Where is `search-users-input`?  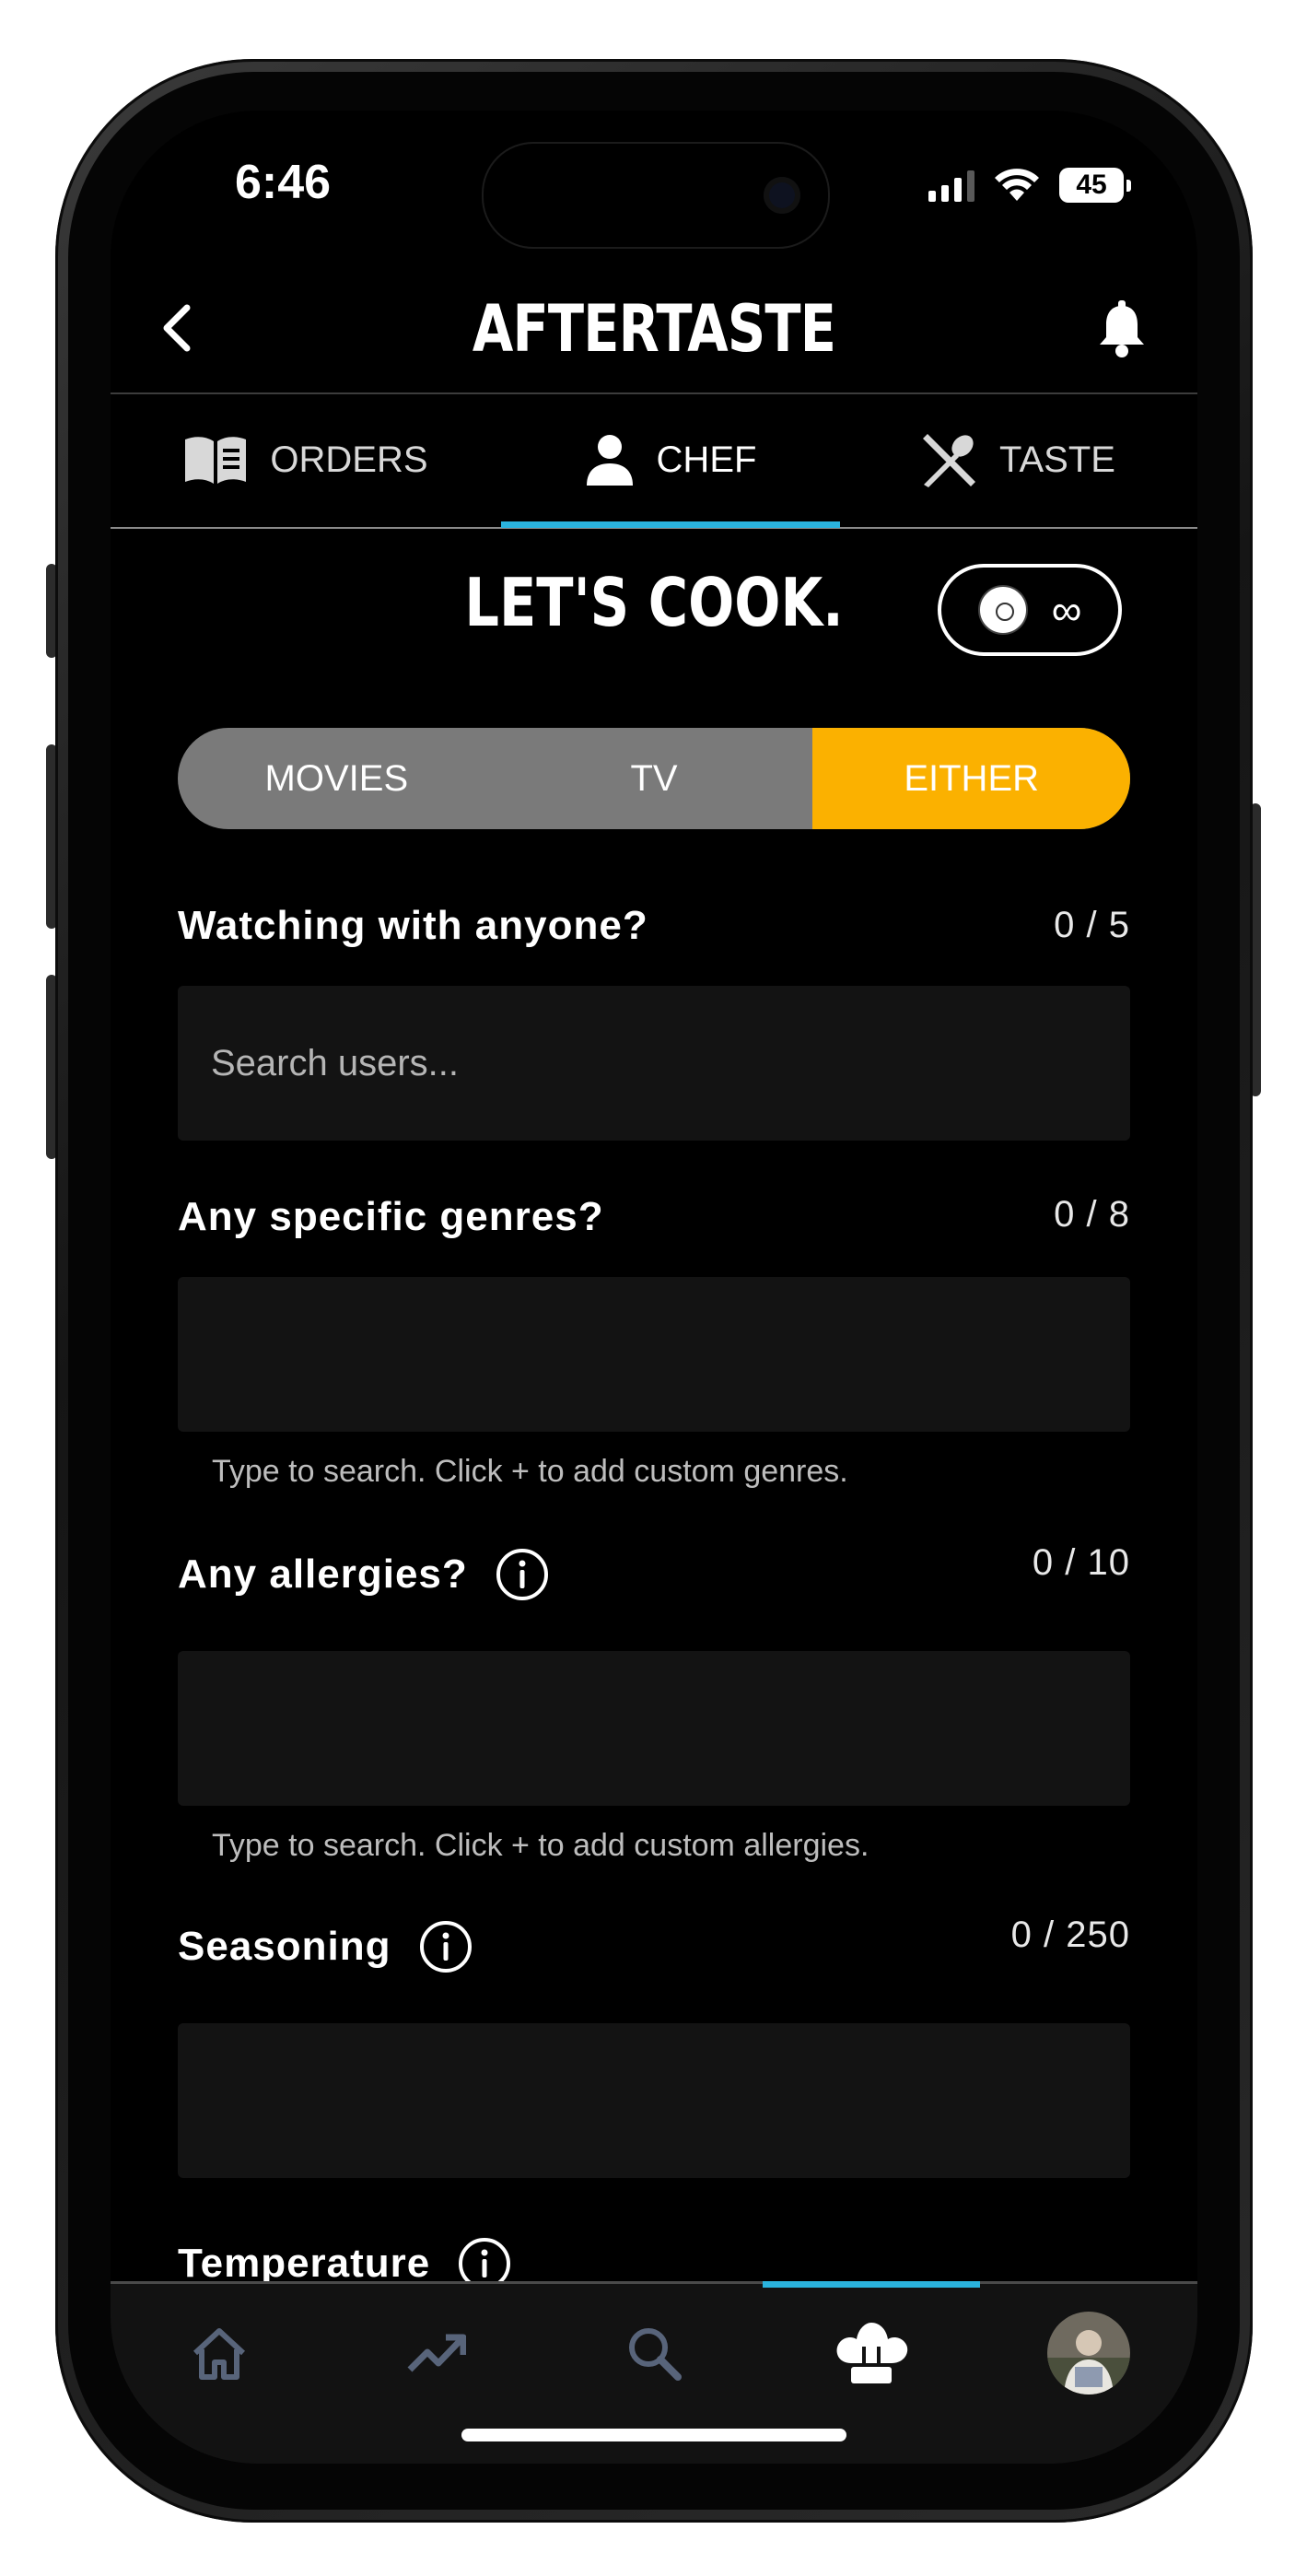 search-users-input is located at coordinates (654, 1063).